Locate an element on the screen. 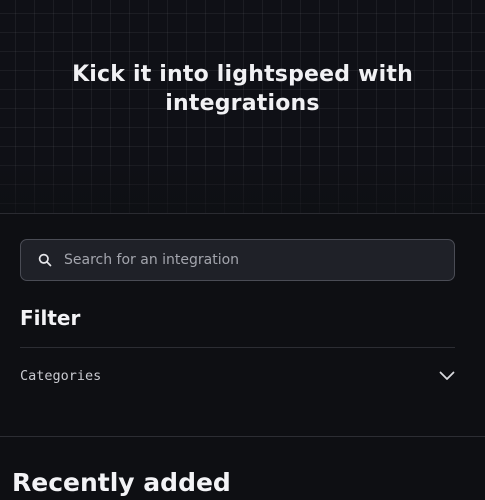 This screenshot has width=485, height=500. search-box is located at coordinates (237, 260).